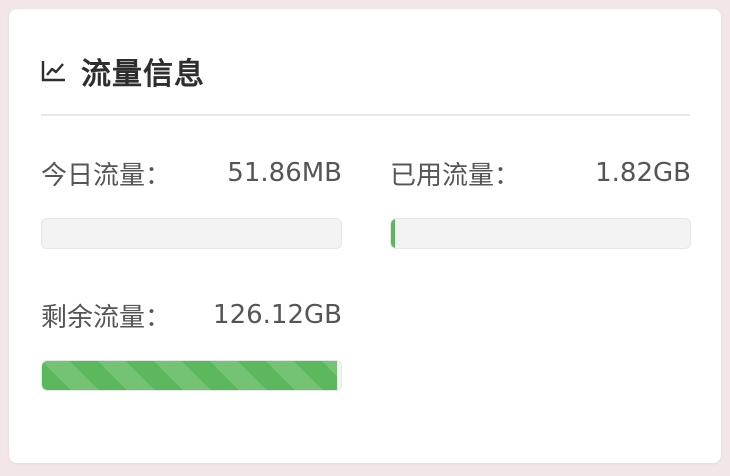 The image size is (730, 476). Describe the element at coordinates (191, 233) in the screenshot. I see `today-traffic-progress-bar` at that location.